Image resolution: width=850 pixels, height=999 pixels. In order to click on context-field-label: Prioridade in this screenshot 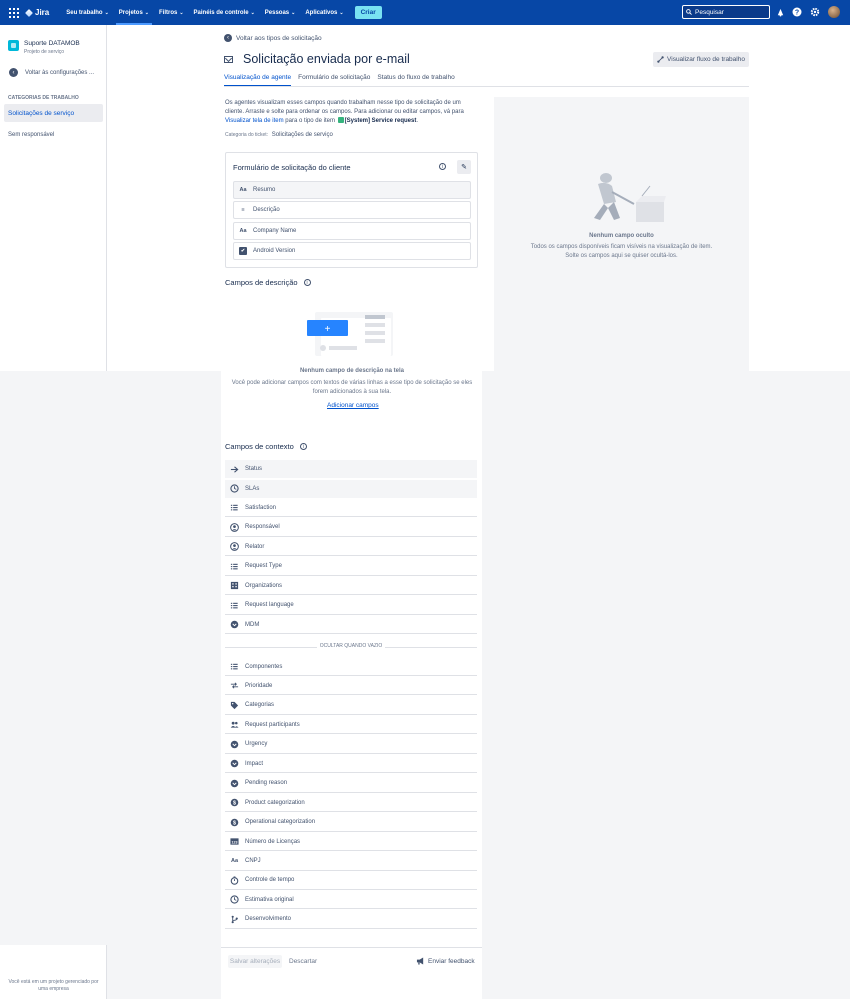, I will do `click(259, 685)`.